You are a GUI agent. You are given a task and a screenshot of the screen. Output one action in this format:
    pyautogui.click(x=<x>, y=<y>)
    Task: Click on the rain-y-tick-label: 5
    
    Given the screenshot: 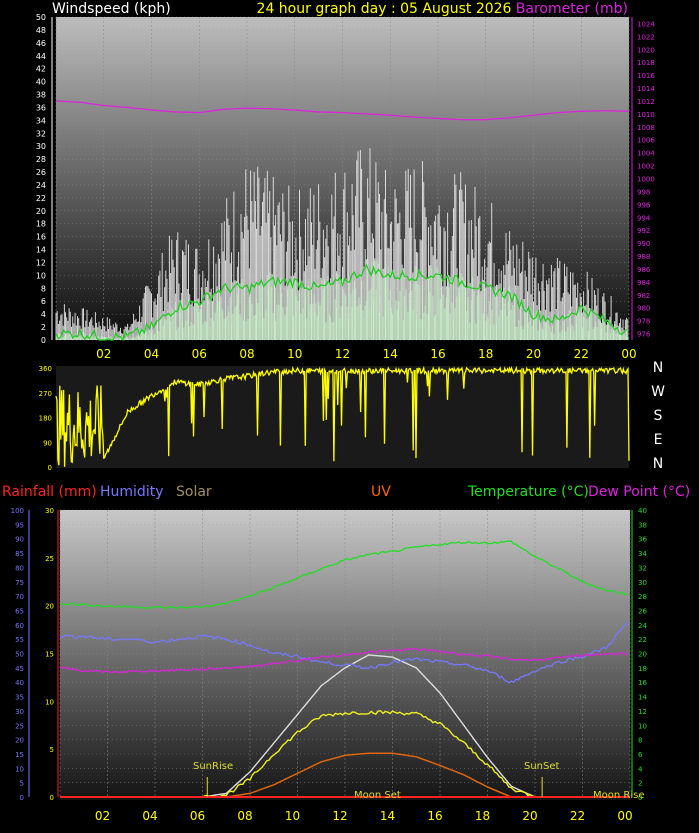 What is the action you would take?
    pyautogui.click(x=52, y=750)
    